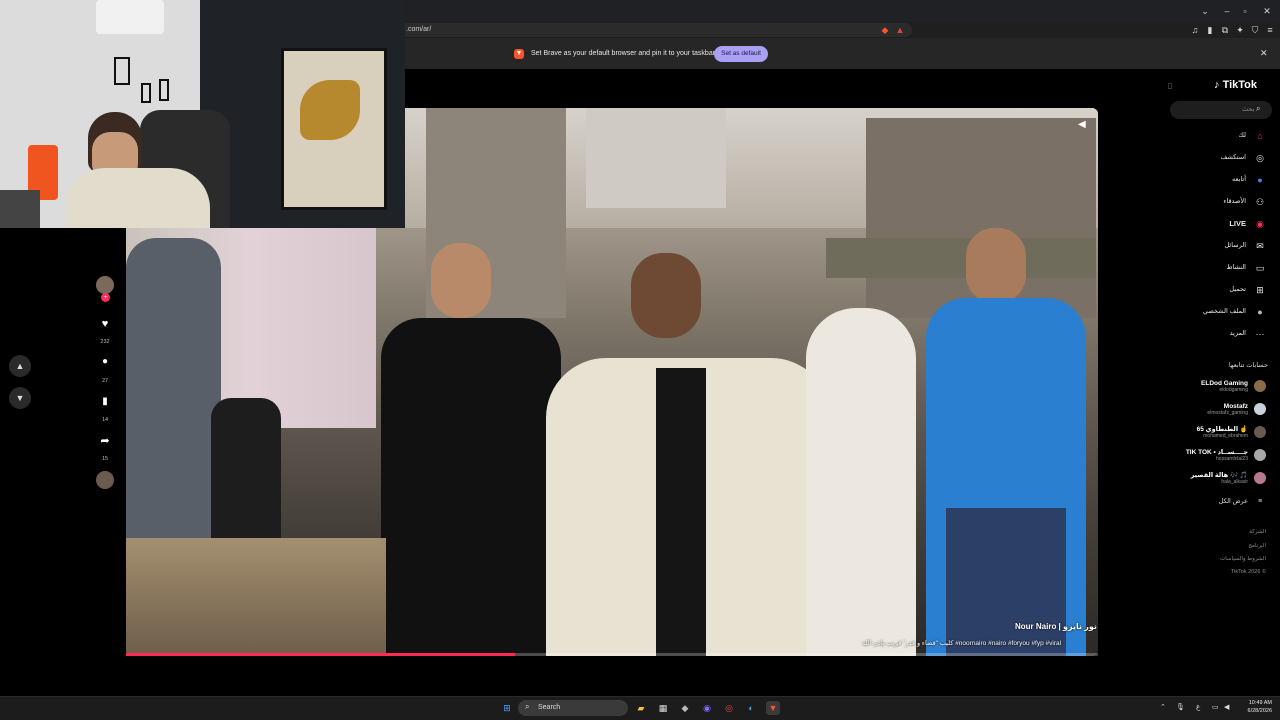 This screenshot has height=720, width=1280. I want to click on sidebar-icon: ▮, so click(1210, 30).